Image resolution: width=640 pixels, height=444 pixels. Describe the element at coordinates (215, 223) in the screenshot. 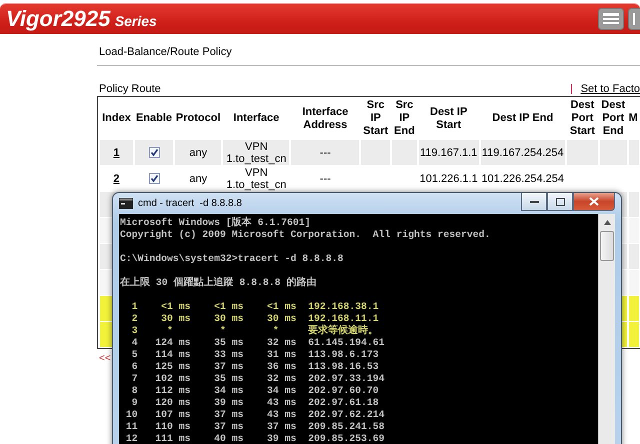

I see `console-line: Microsoft Windows [版本 6.1.7601]` at that location.